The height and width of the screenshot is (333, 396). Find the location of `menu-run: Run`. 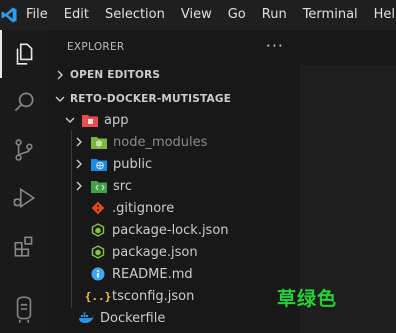

menu-run: Run is located at coordinates (274, 15).